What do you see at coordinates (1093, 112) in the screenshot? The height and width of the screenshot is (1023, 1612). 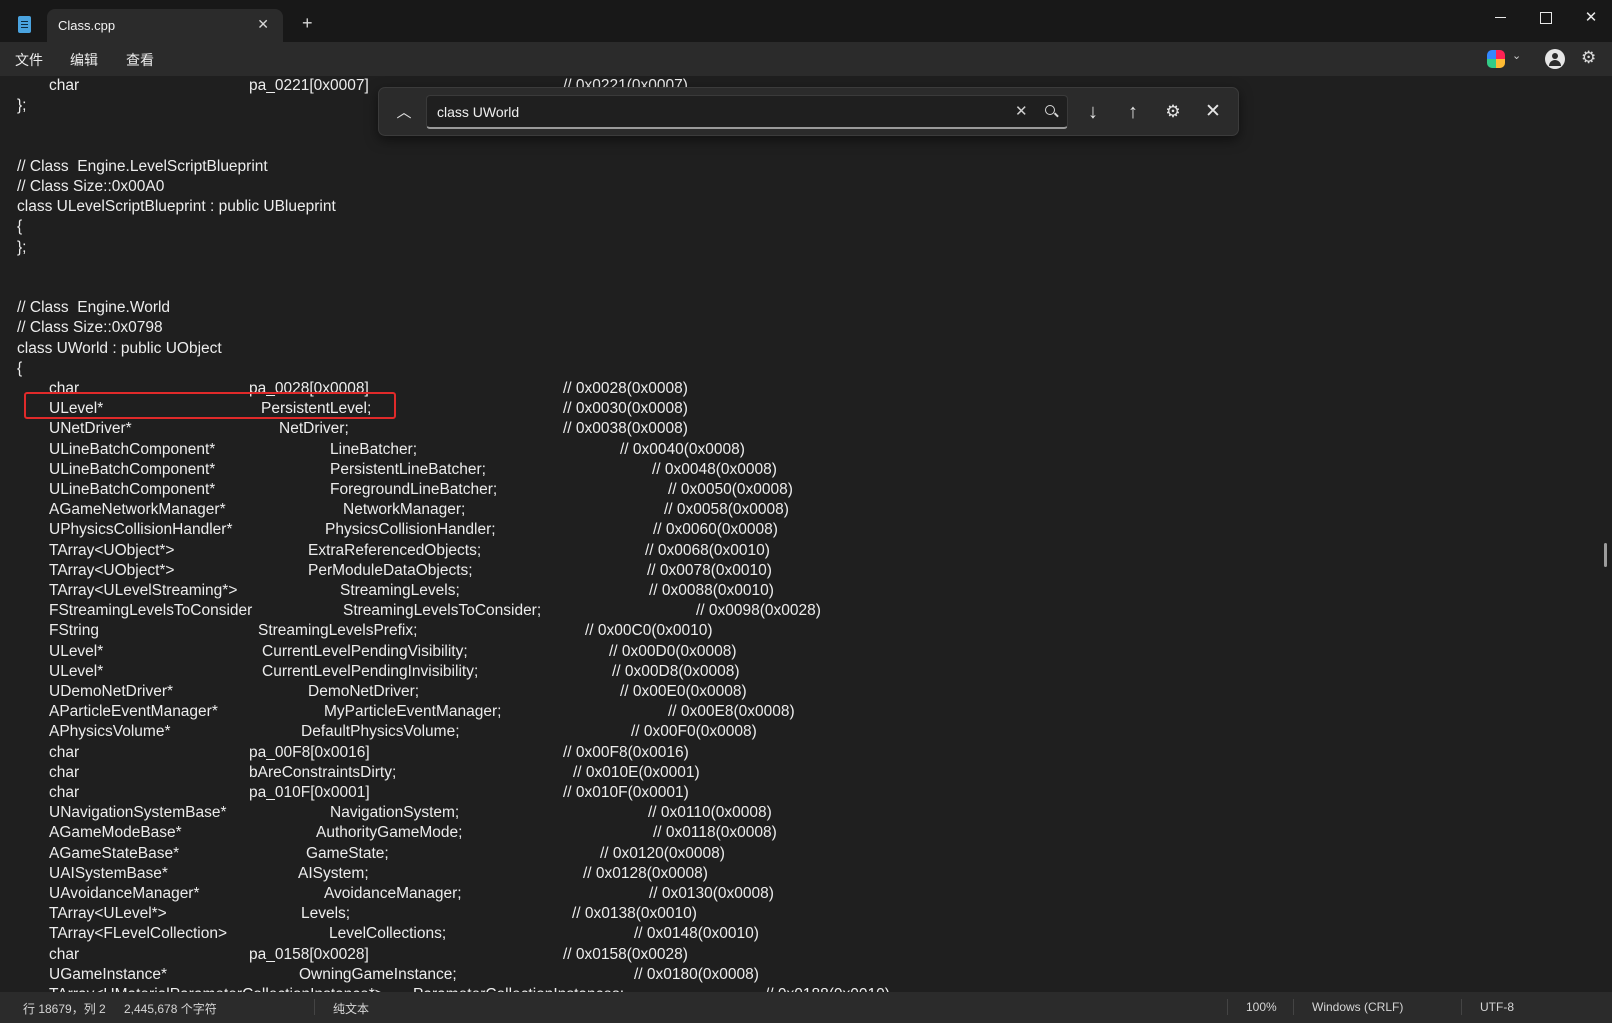 I see `find-next-arrow-down-icon: ↓` at bounding box center [1093, 112].